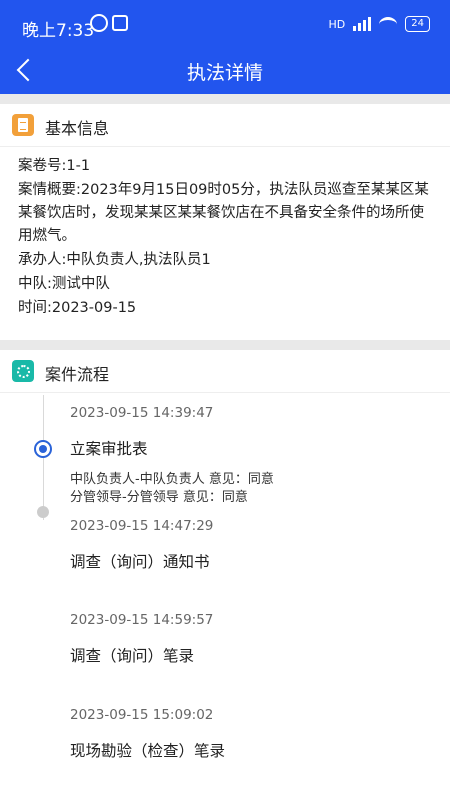 Image resolution: width=450 pixels, height=800 pixels. Describe the element at coordinates (141, 545) in the screenshot. I see `timeline-item: 2023-09-15 14:47:29 调查（询问）通知书` at that location.